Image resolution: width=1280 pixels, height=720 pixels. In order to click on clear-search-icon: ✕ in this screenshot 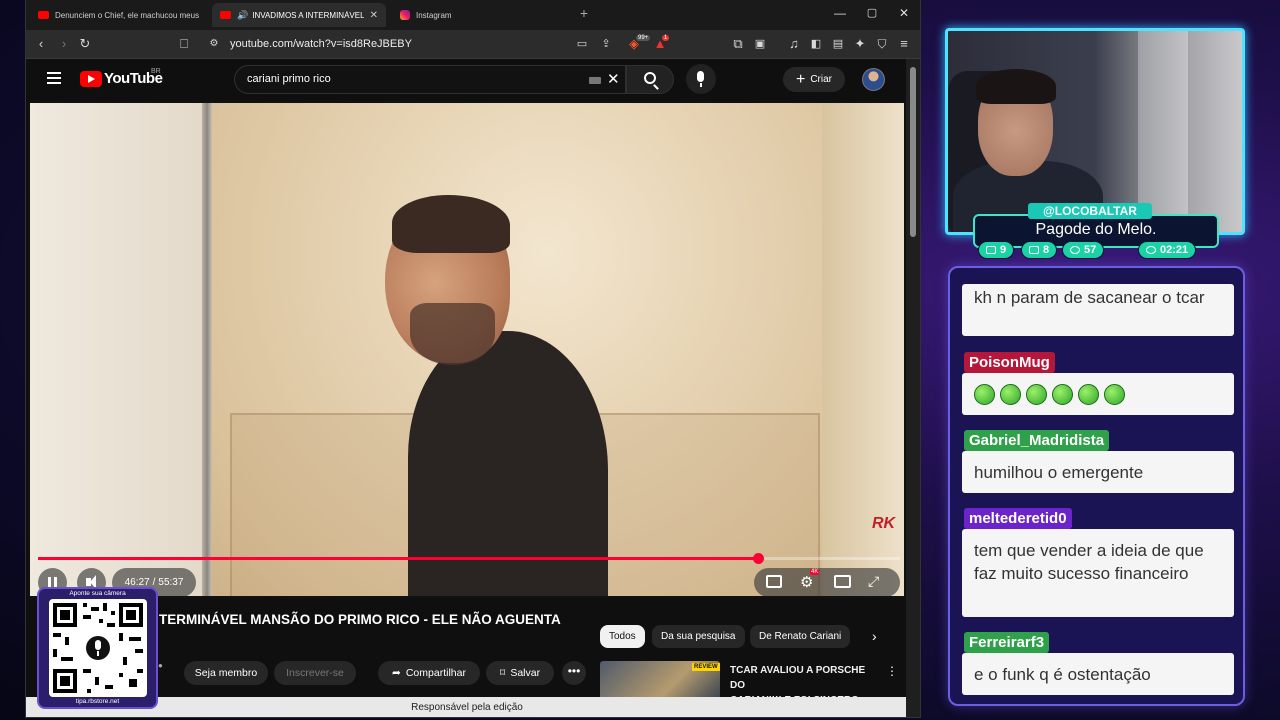, I will do `click(613, 79)`.